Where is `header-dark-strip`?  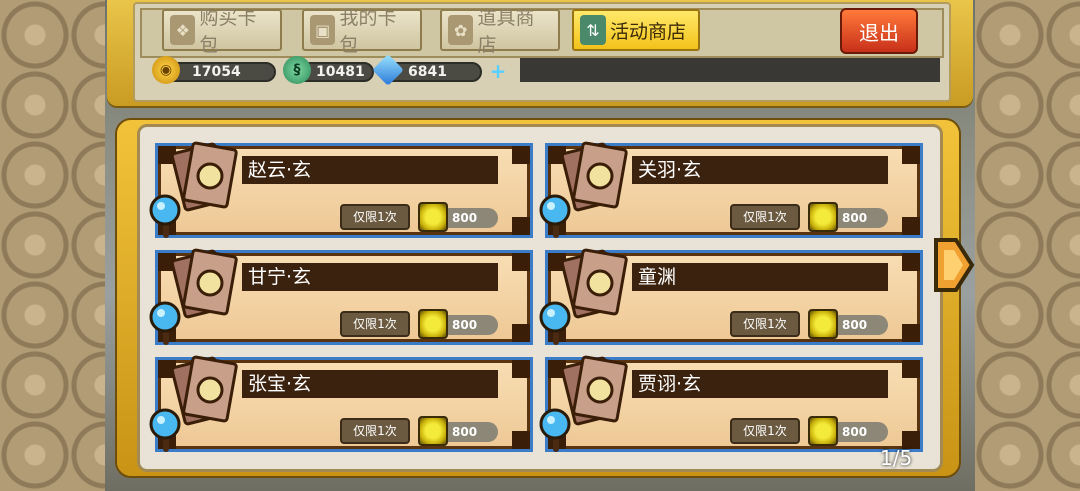
header-dark-strip is located at coordinates (730, 70).